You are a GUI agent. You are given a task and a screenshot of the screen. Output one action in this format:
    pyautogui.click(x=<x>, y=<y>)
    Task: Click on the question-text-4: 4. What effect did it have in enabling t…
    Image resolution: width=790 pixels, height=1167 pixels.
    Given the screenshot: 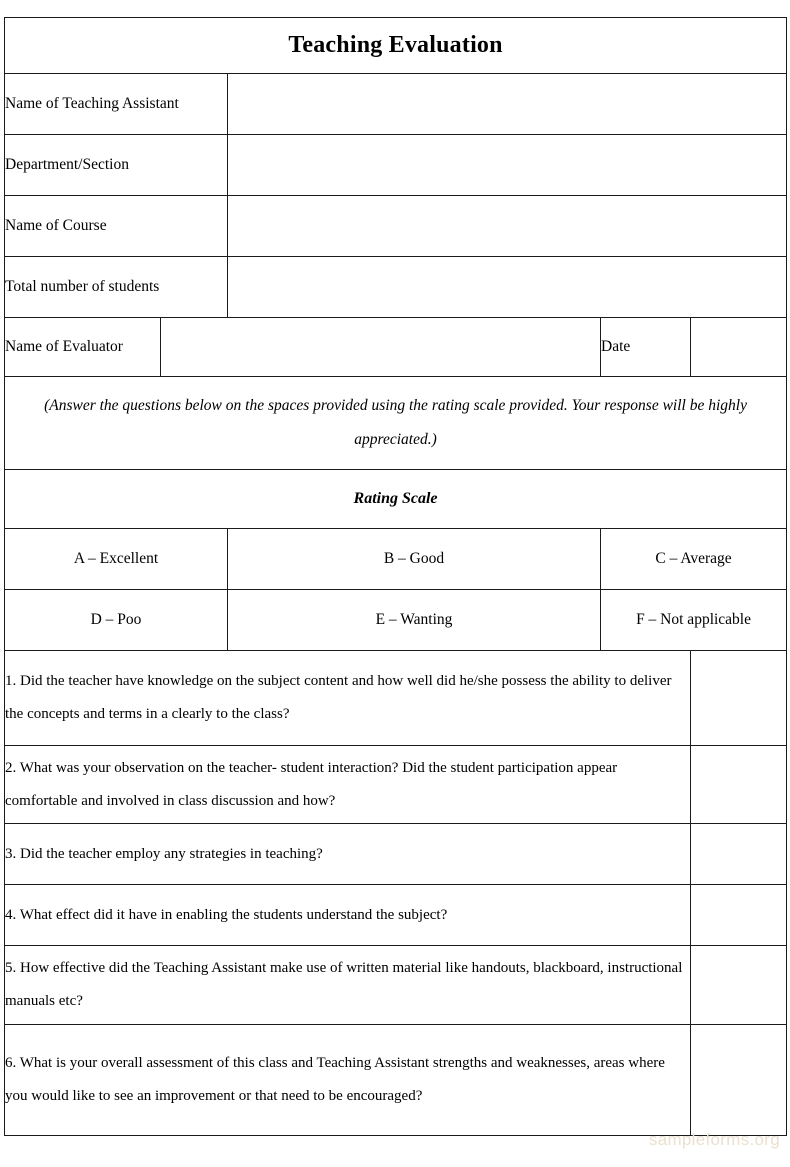 What is the action you would take?
    pyautogui.click(x=347, y=915)
    